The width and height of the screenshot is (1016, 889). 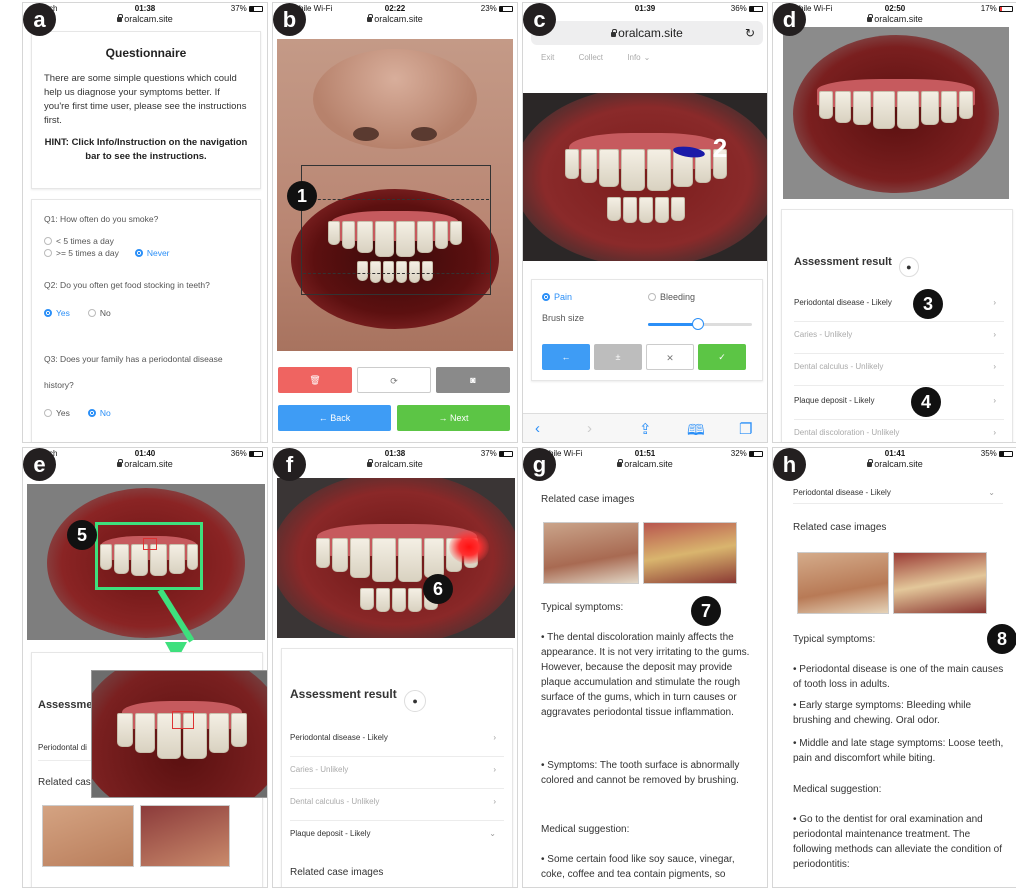 I want to click on nav-info: Info, so click(x=633, y=57).